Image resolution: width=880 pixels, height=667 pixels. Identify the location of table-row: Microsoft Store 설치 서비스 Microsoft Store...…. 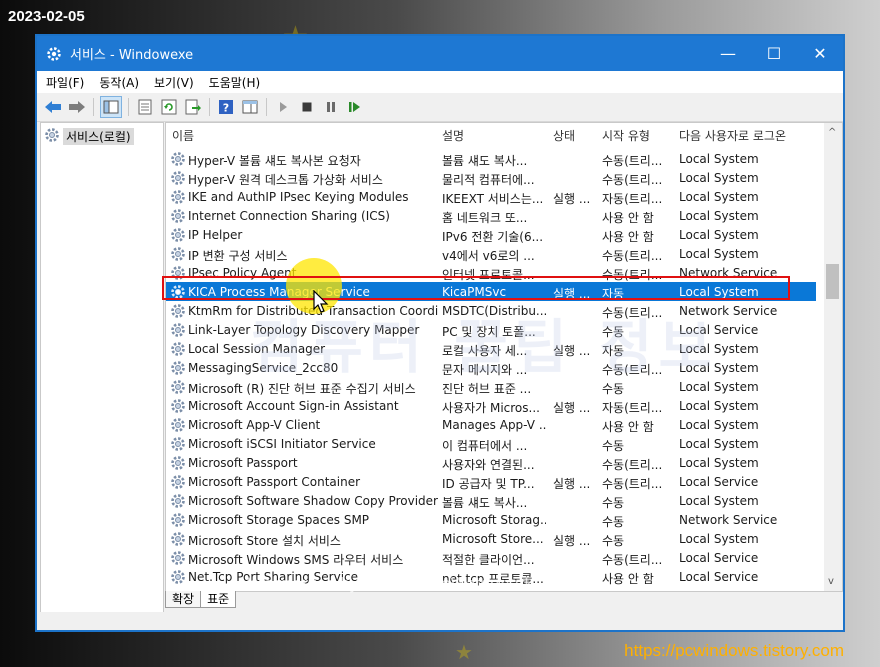
(491, 538).